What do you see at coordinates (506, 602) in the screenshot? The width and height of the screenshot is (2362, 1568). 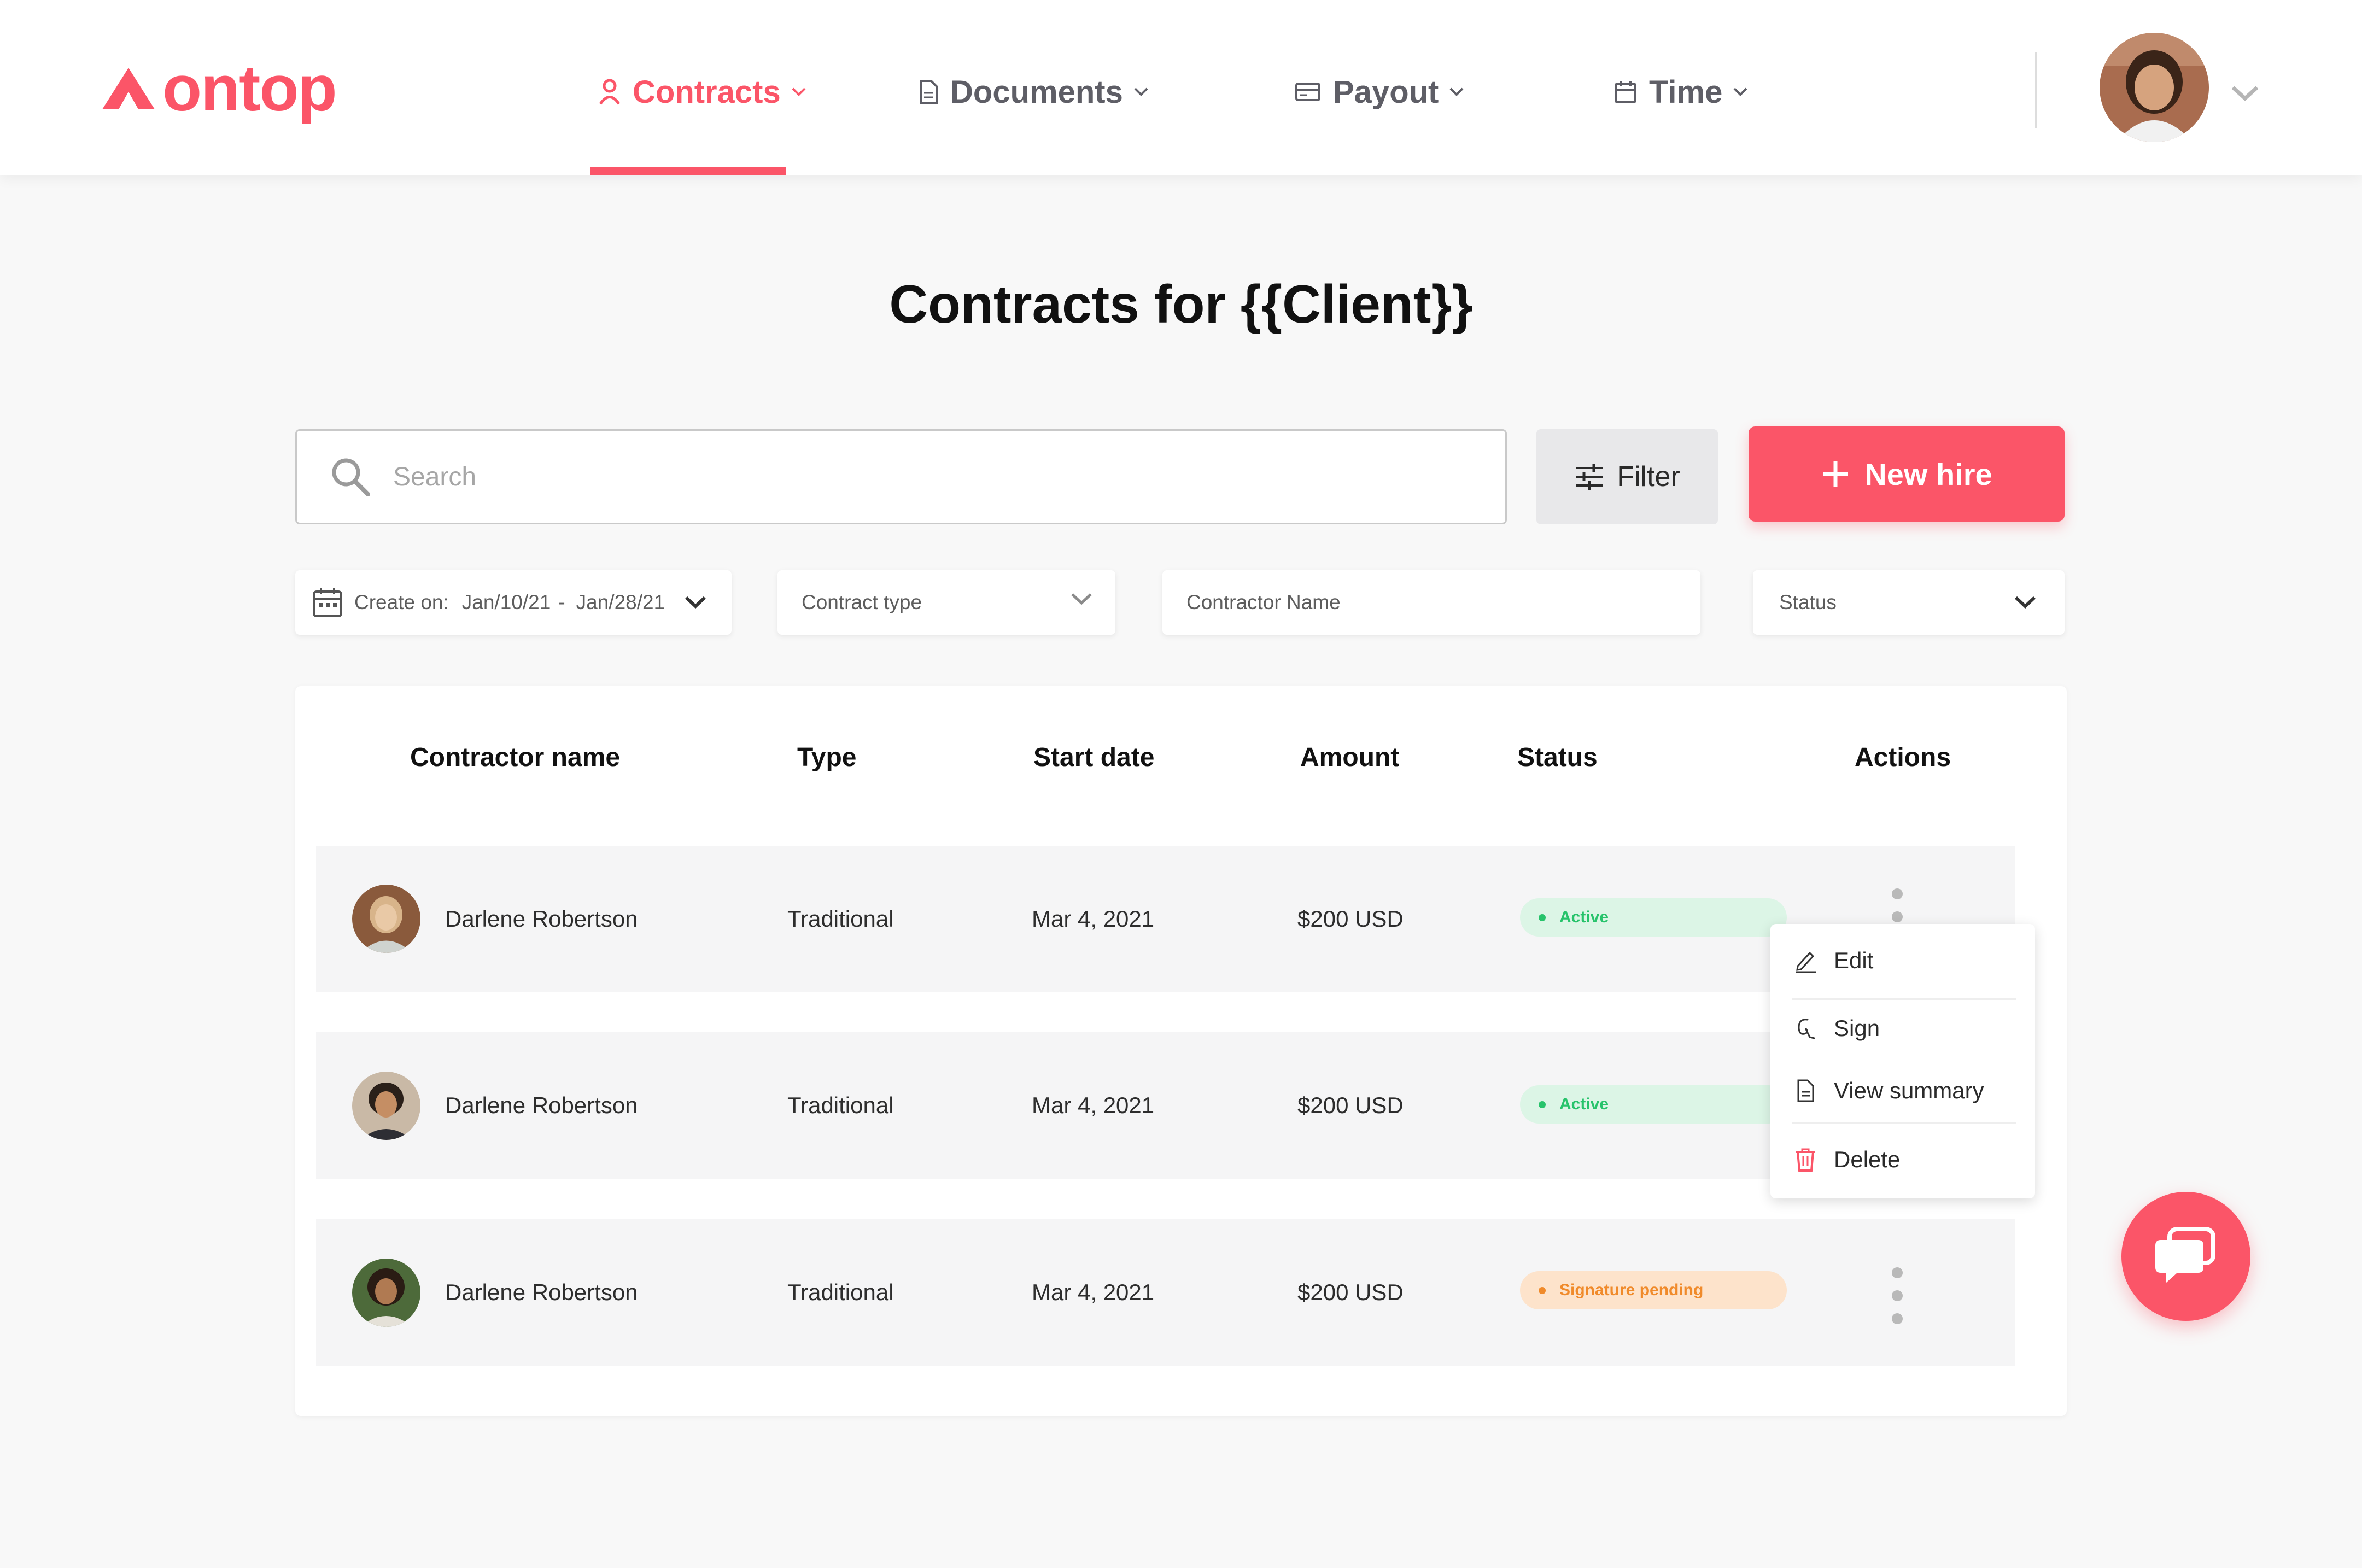 I see `date-from: Jan/10/21` at bounding box center [506, 602].